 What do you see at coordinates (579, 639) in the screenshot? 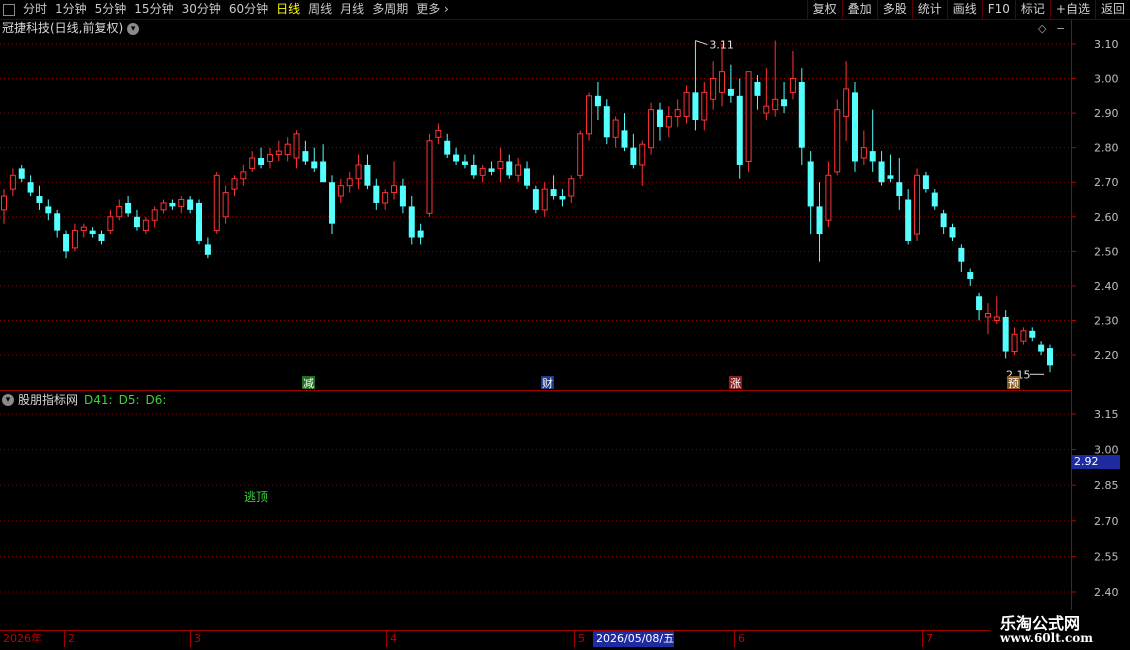
I see `timeline-month-5: 5` at bounding box center [579, 639].